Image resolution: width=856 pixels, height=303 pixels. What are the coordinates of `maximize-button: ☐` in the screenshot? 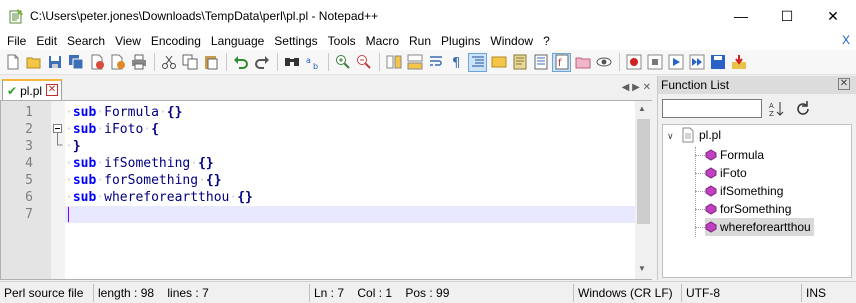 It's located at (787, 16).